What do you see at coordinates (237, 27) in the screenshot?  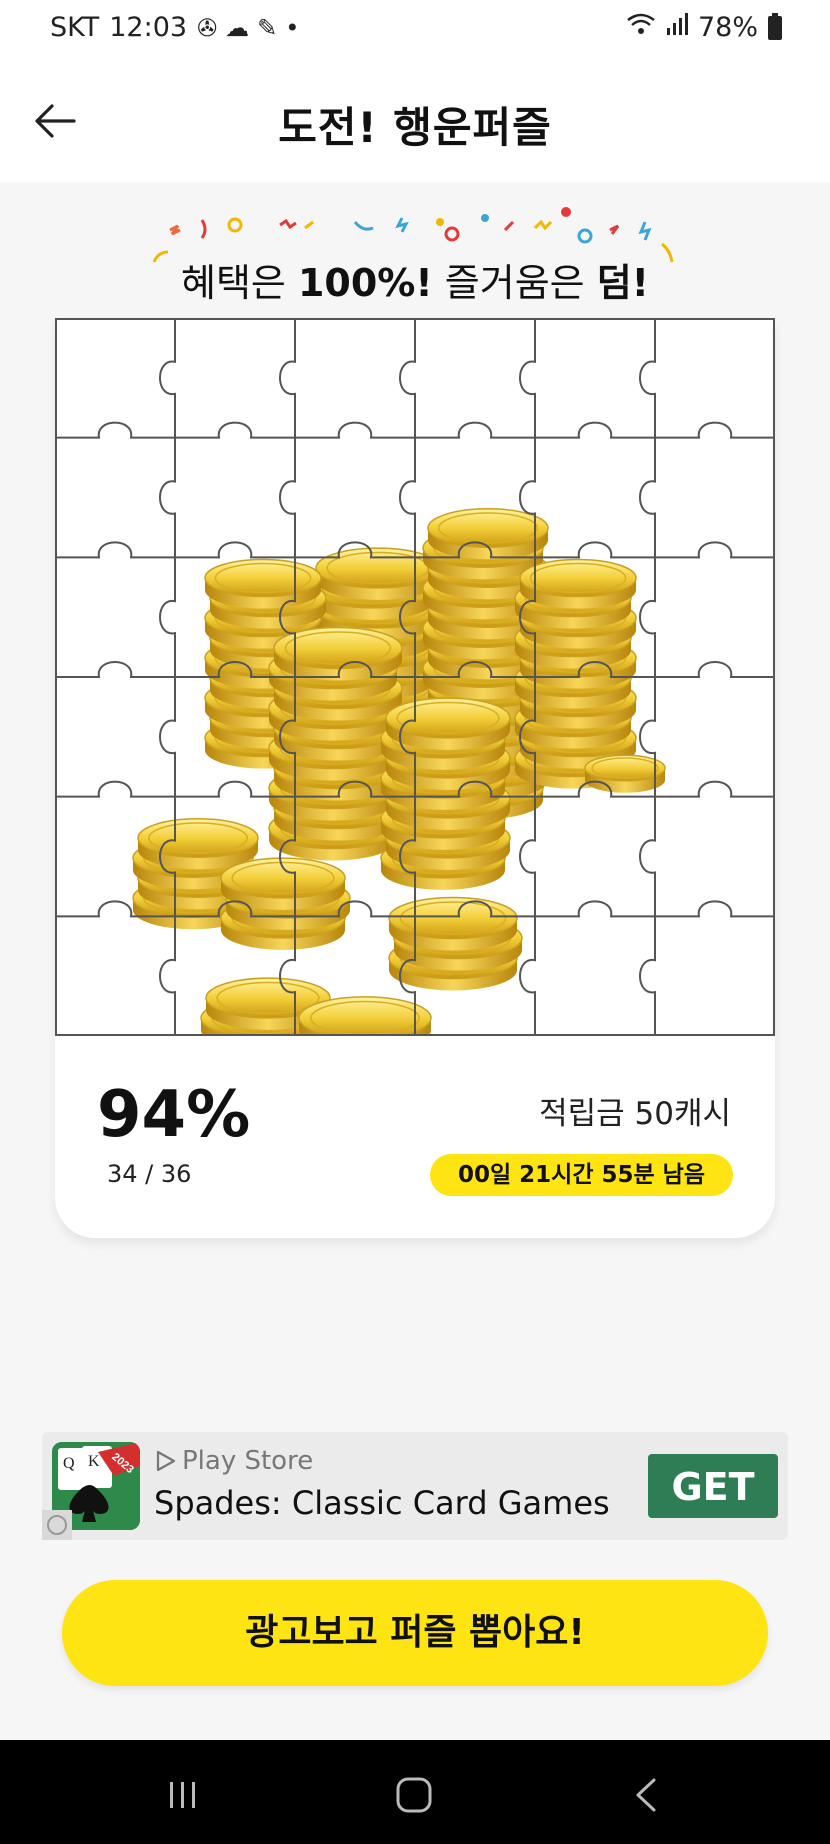 I see `notification-icon: ☁` at bounding box center [237, 27].